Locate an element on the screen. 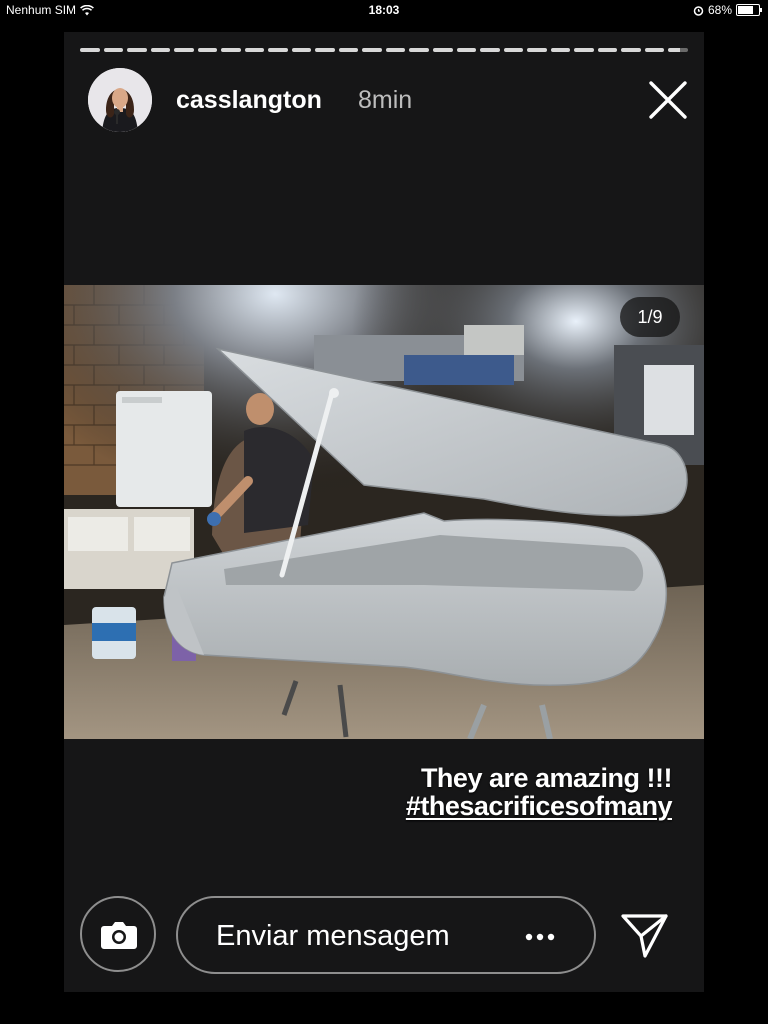  alarm-icon is located at coordinates (698, 10).